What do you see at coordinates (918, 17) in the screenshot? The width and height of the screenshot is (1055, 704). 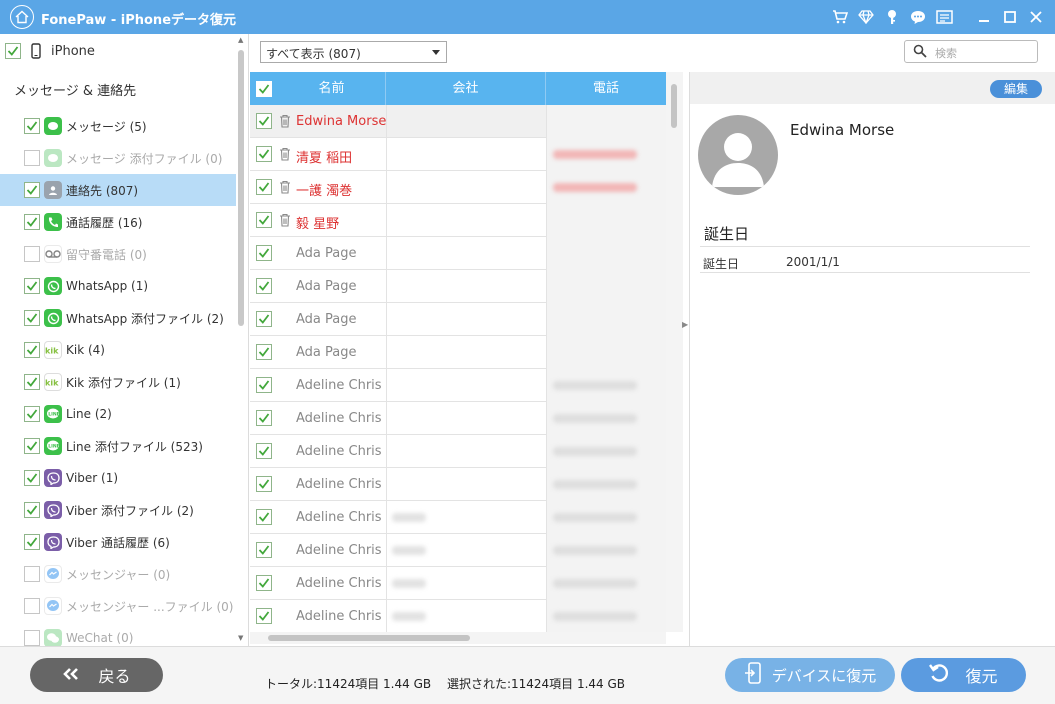 I see `chat-icon` at bounding box center [918, 17].